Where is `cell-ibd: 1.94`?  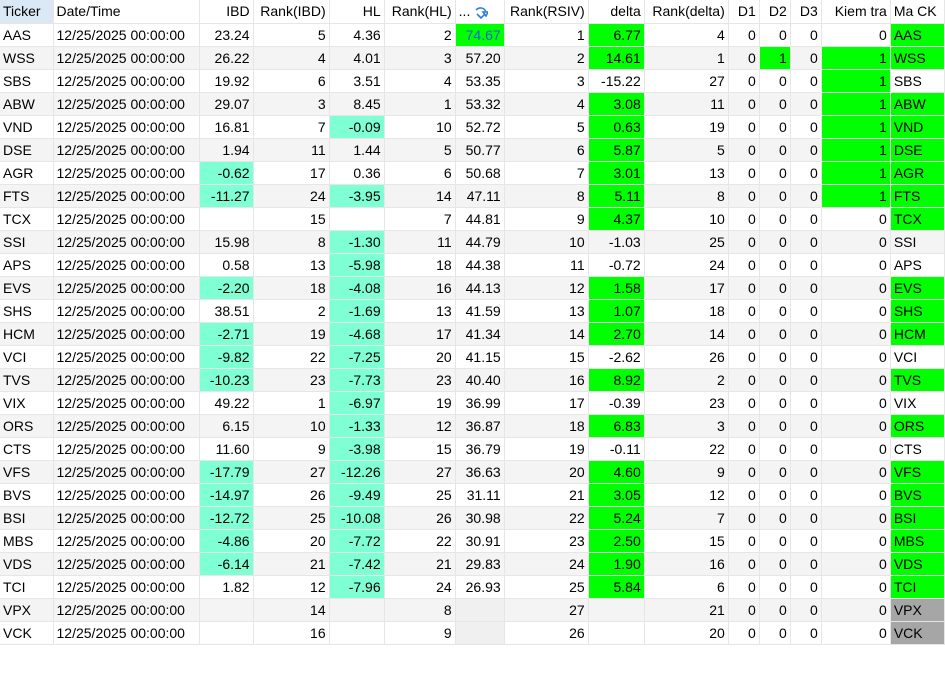 cell-ibd: 1.94 is located at coordinates (226, 150).